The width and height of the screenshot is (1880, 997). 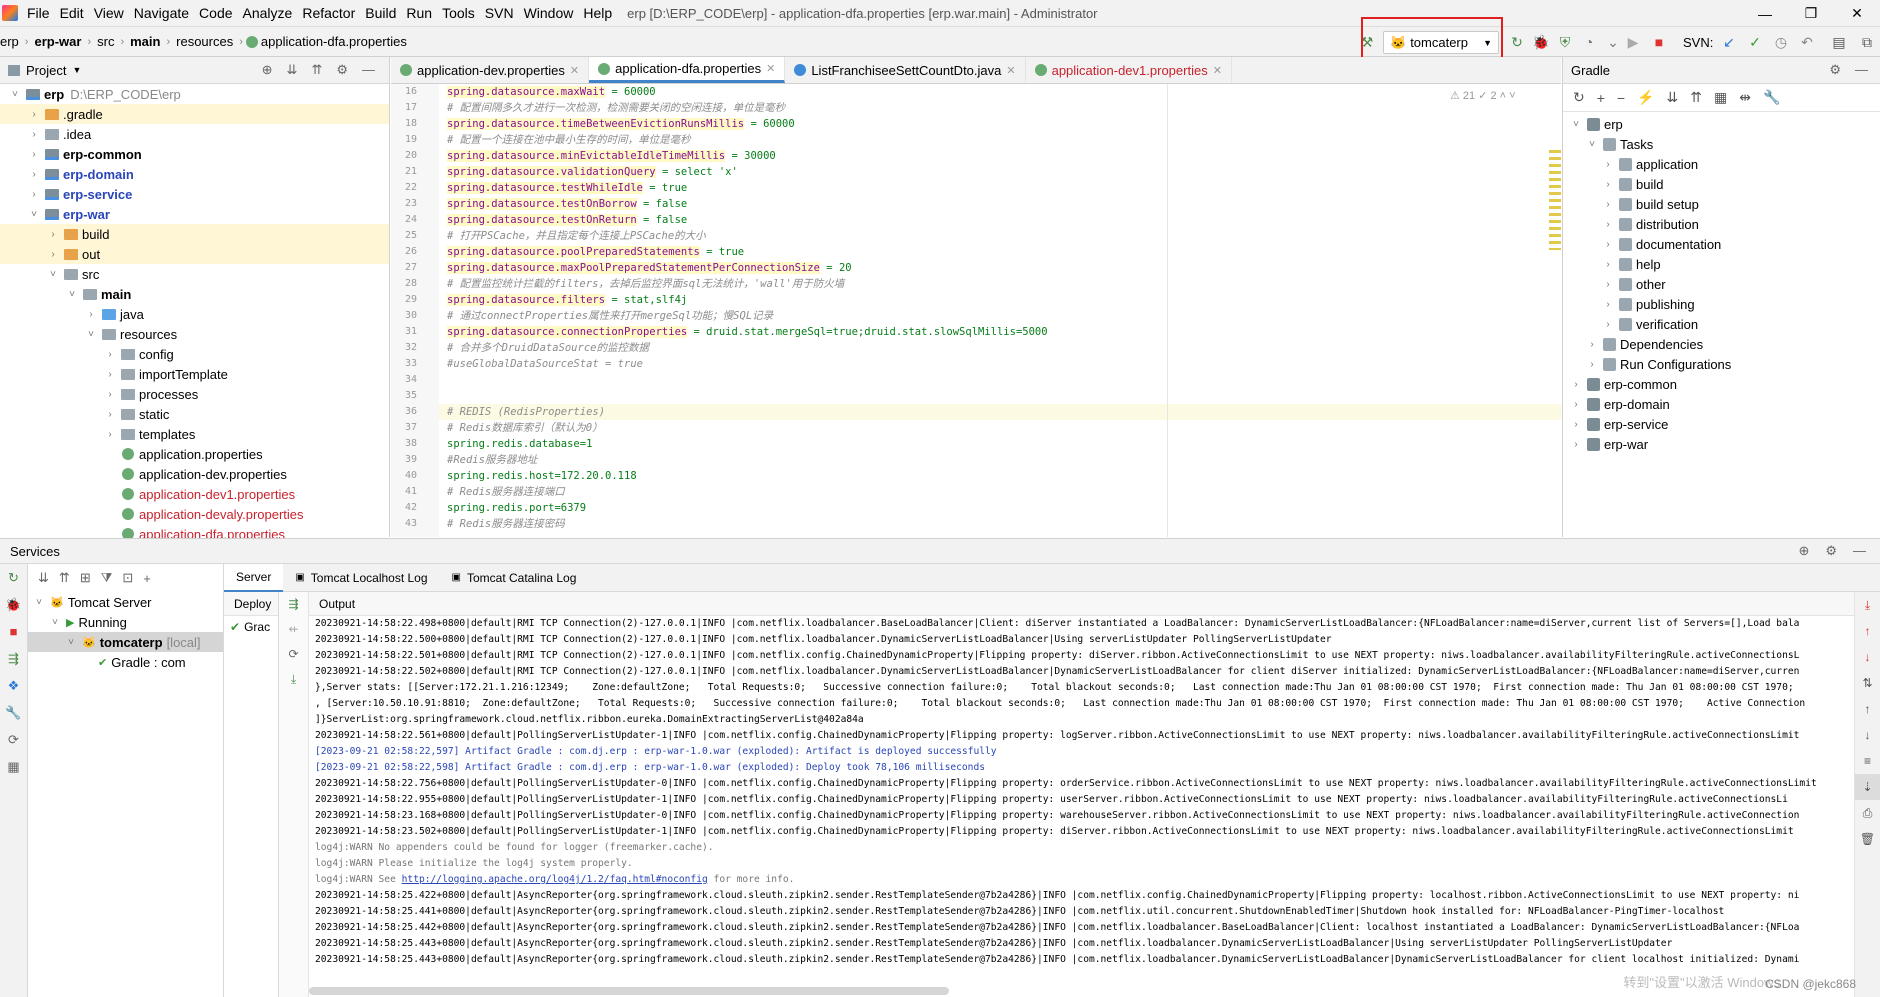 I want to click on project-tree-row: application-dev1.properties, so click(x=194, y=494).